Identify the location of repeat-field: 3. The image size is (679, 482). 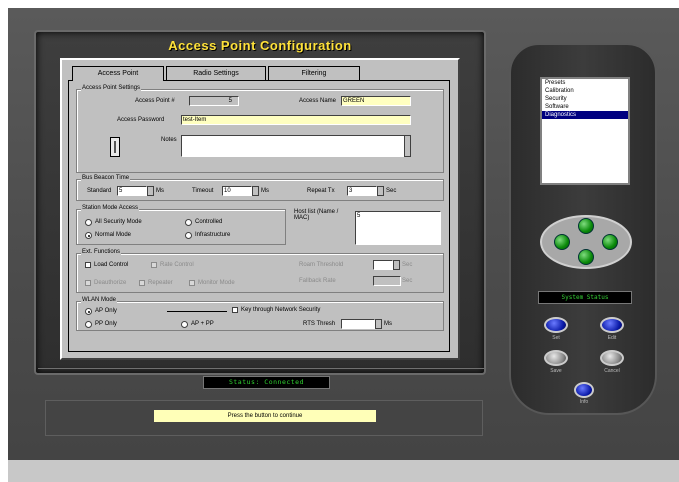
(362, 191).